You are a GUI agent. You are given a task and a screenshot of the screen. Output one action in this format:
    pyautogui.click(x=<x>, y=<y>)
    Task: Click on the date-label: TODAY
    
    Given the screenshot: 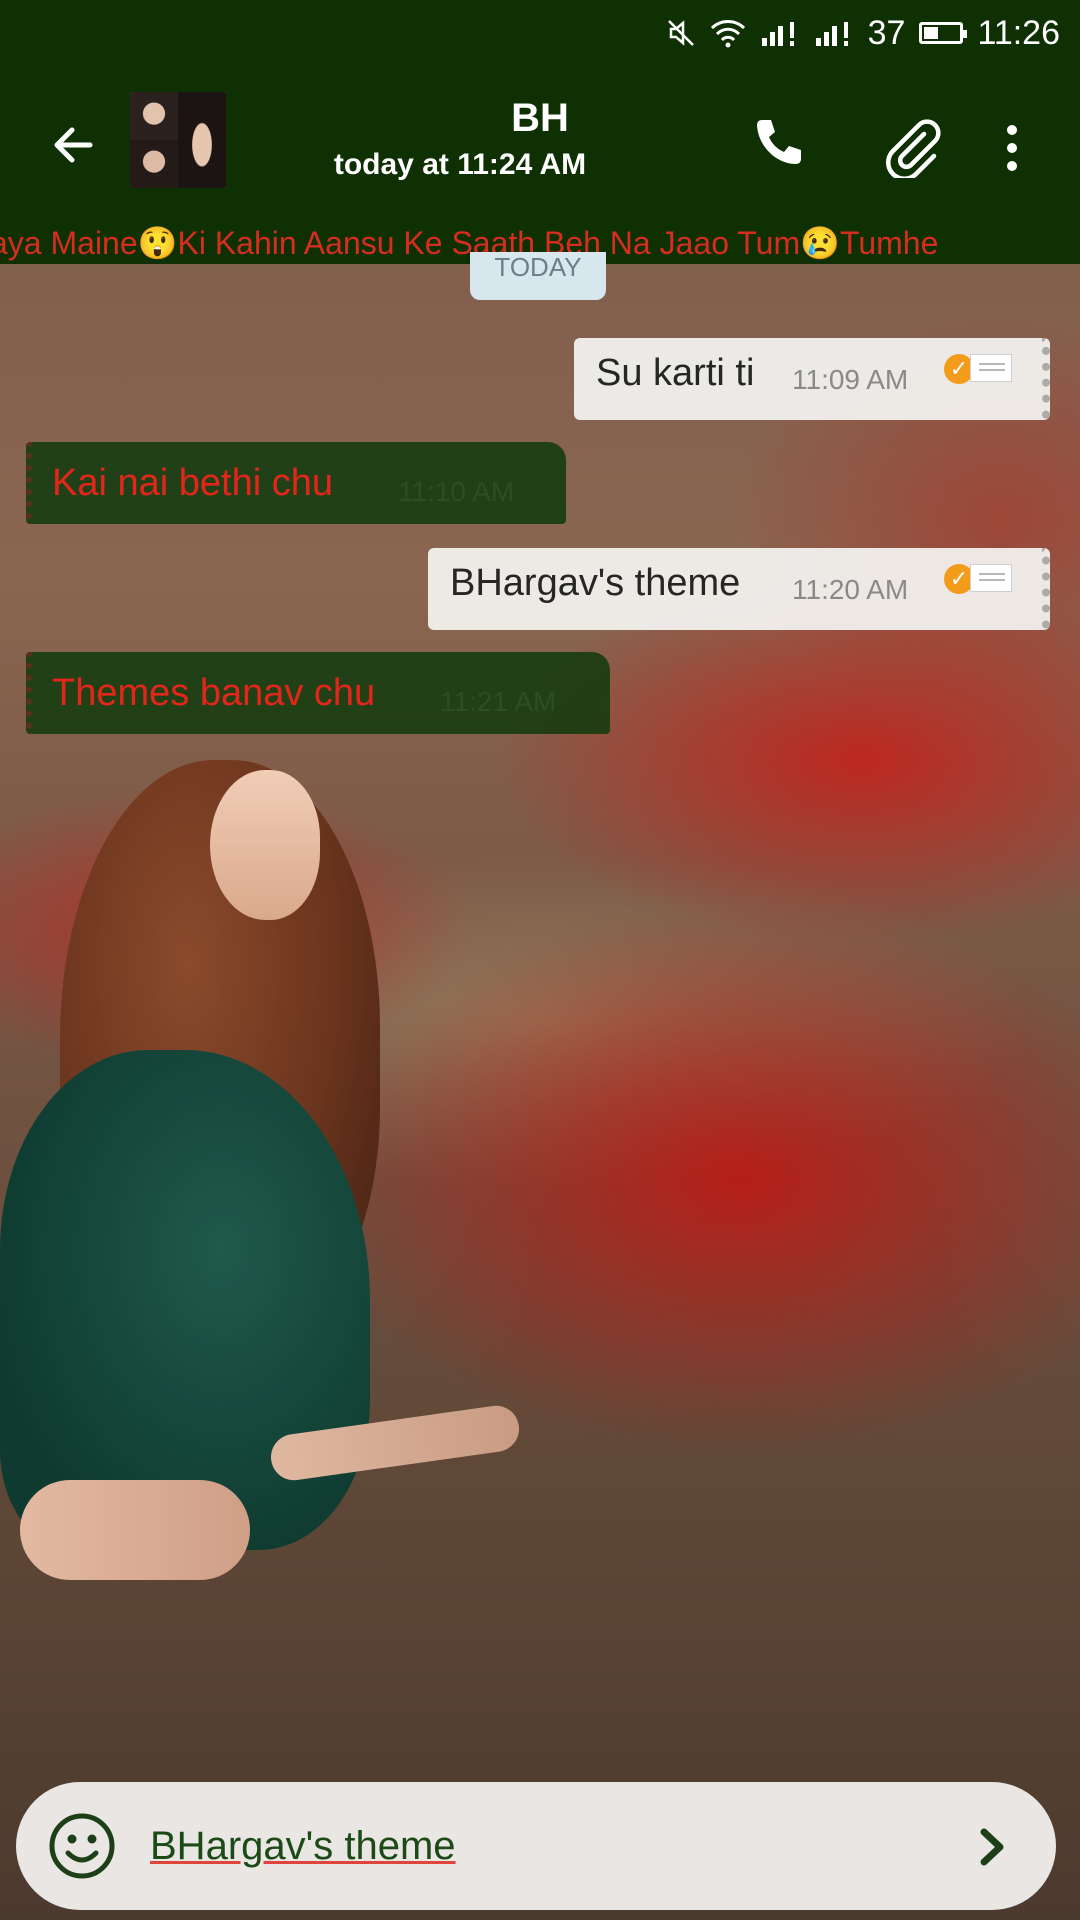 What is the action you would take?
    pyautogui.click(x=538, y=267)
    